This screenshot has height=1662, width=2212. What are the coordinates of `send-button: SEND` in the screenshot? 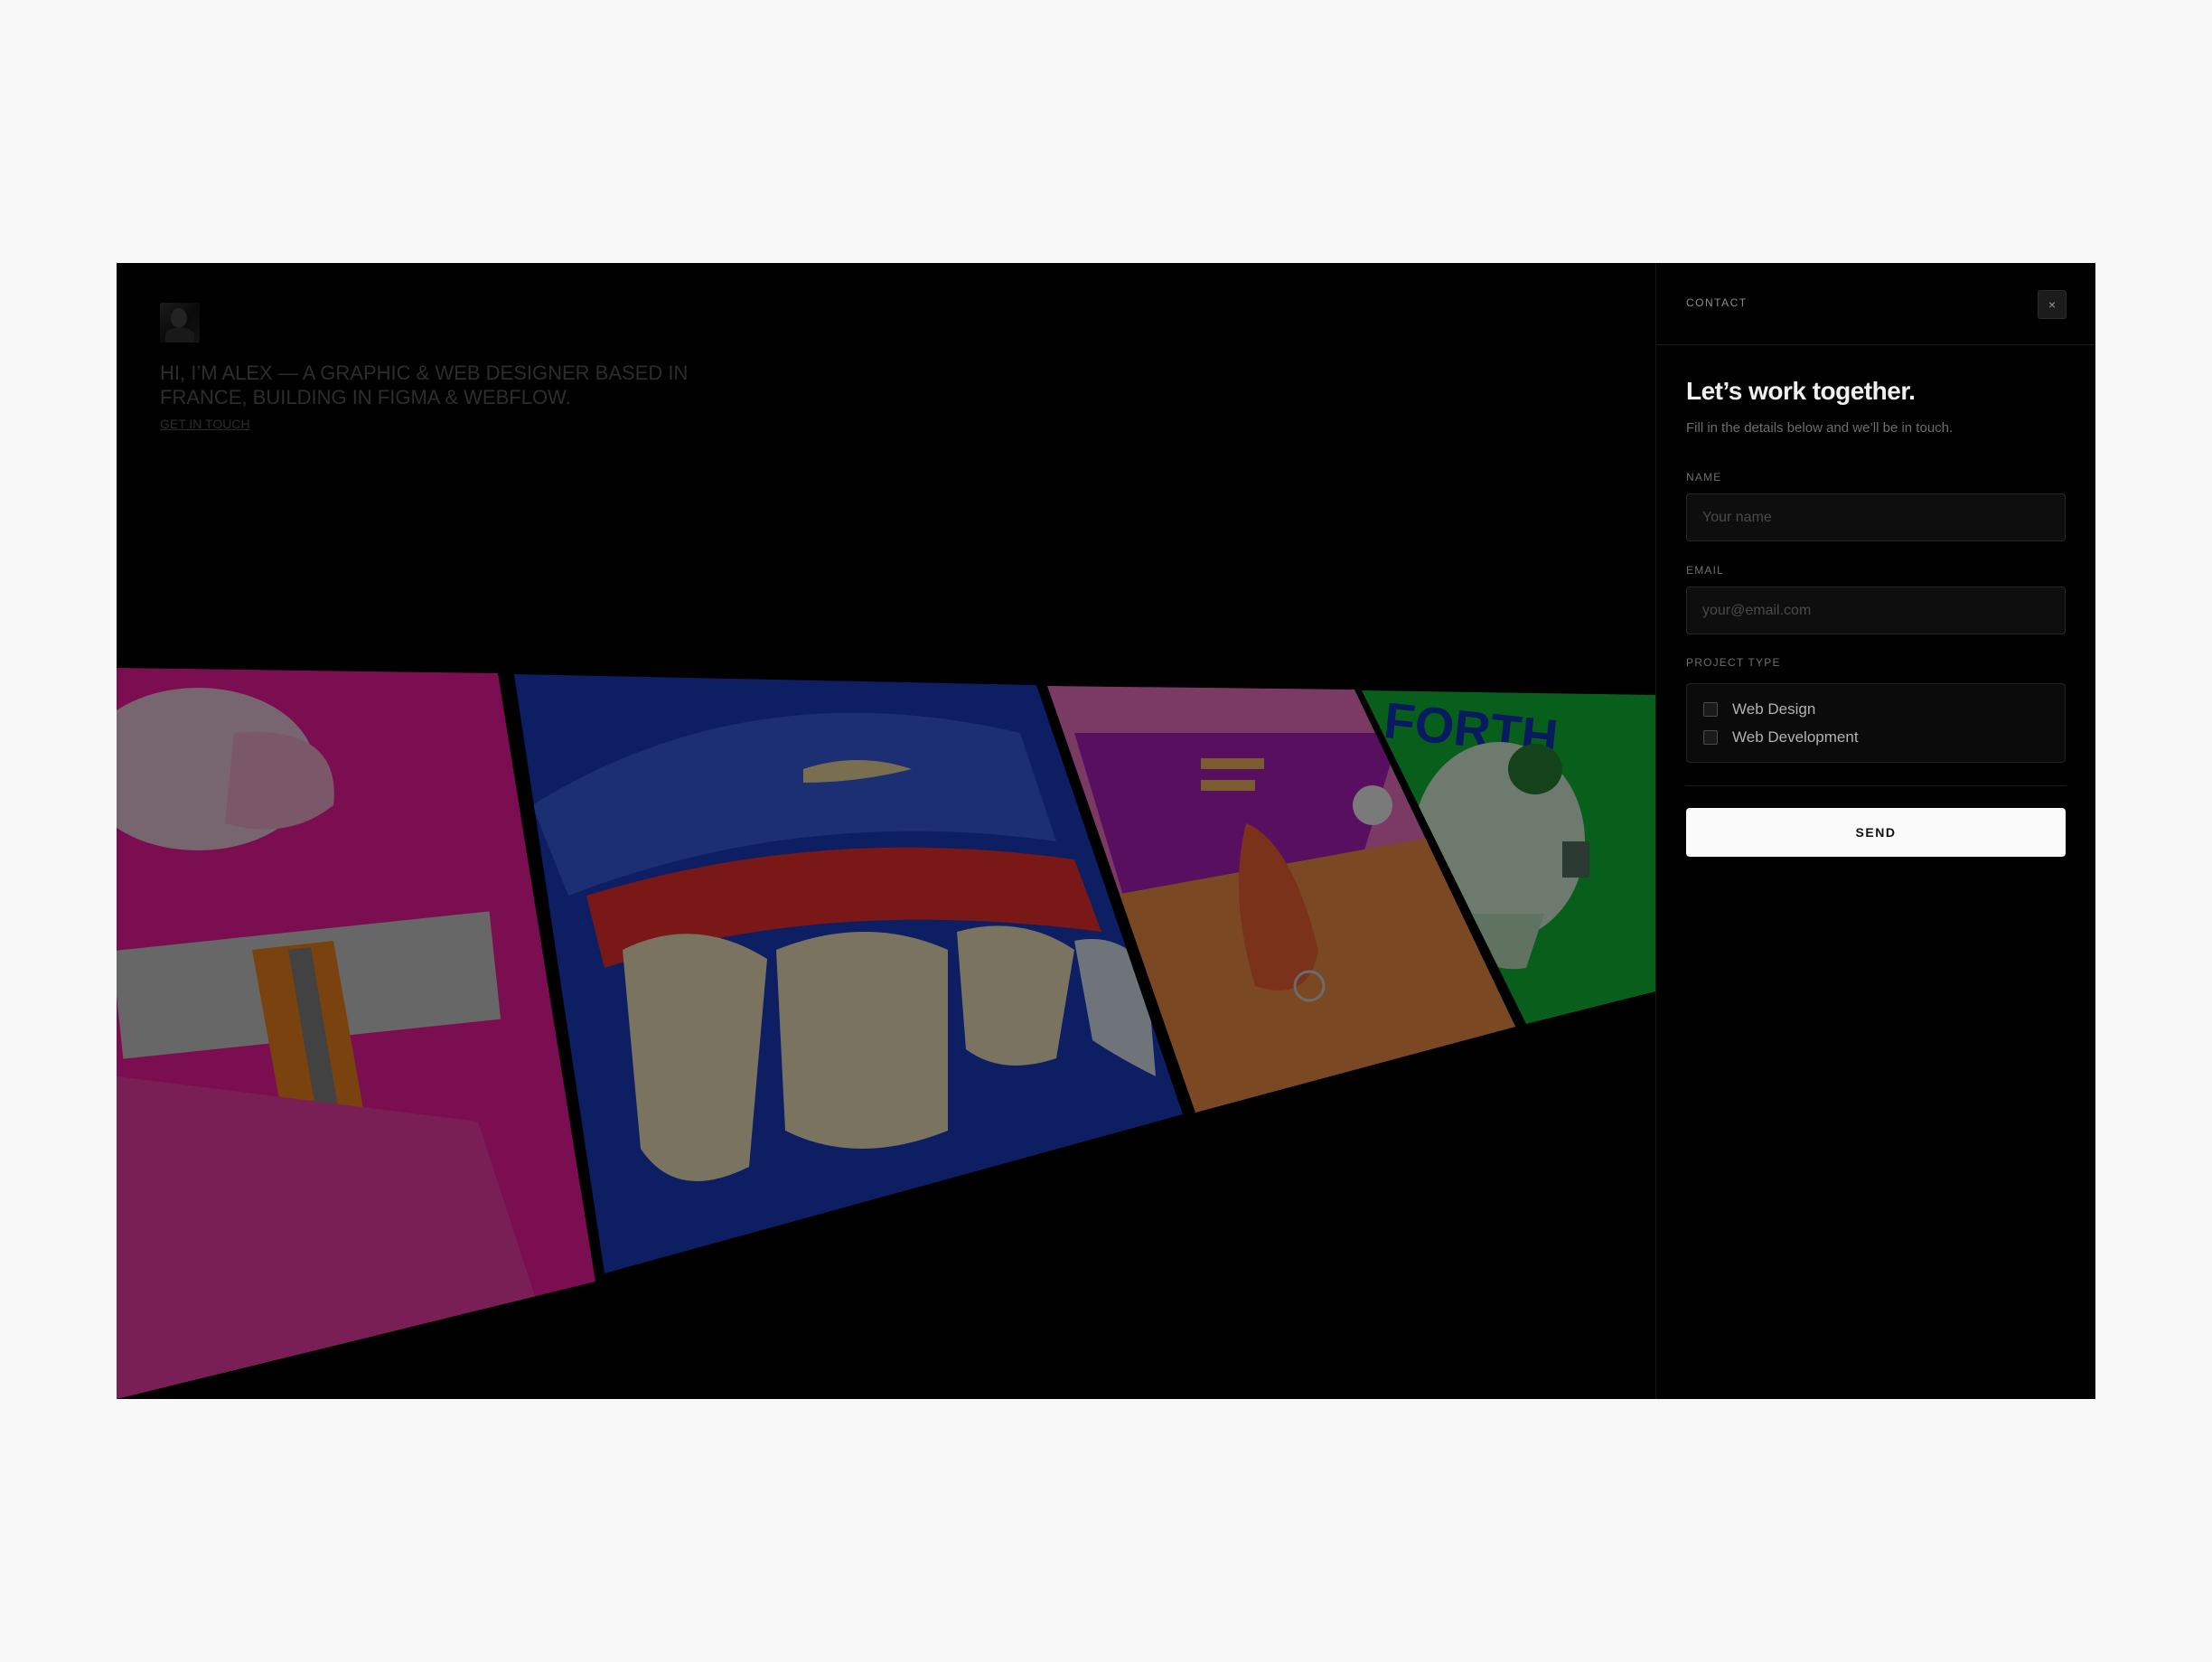 It's located at (1876, 832).